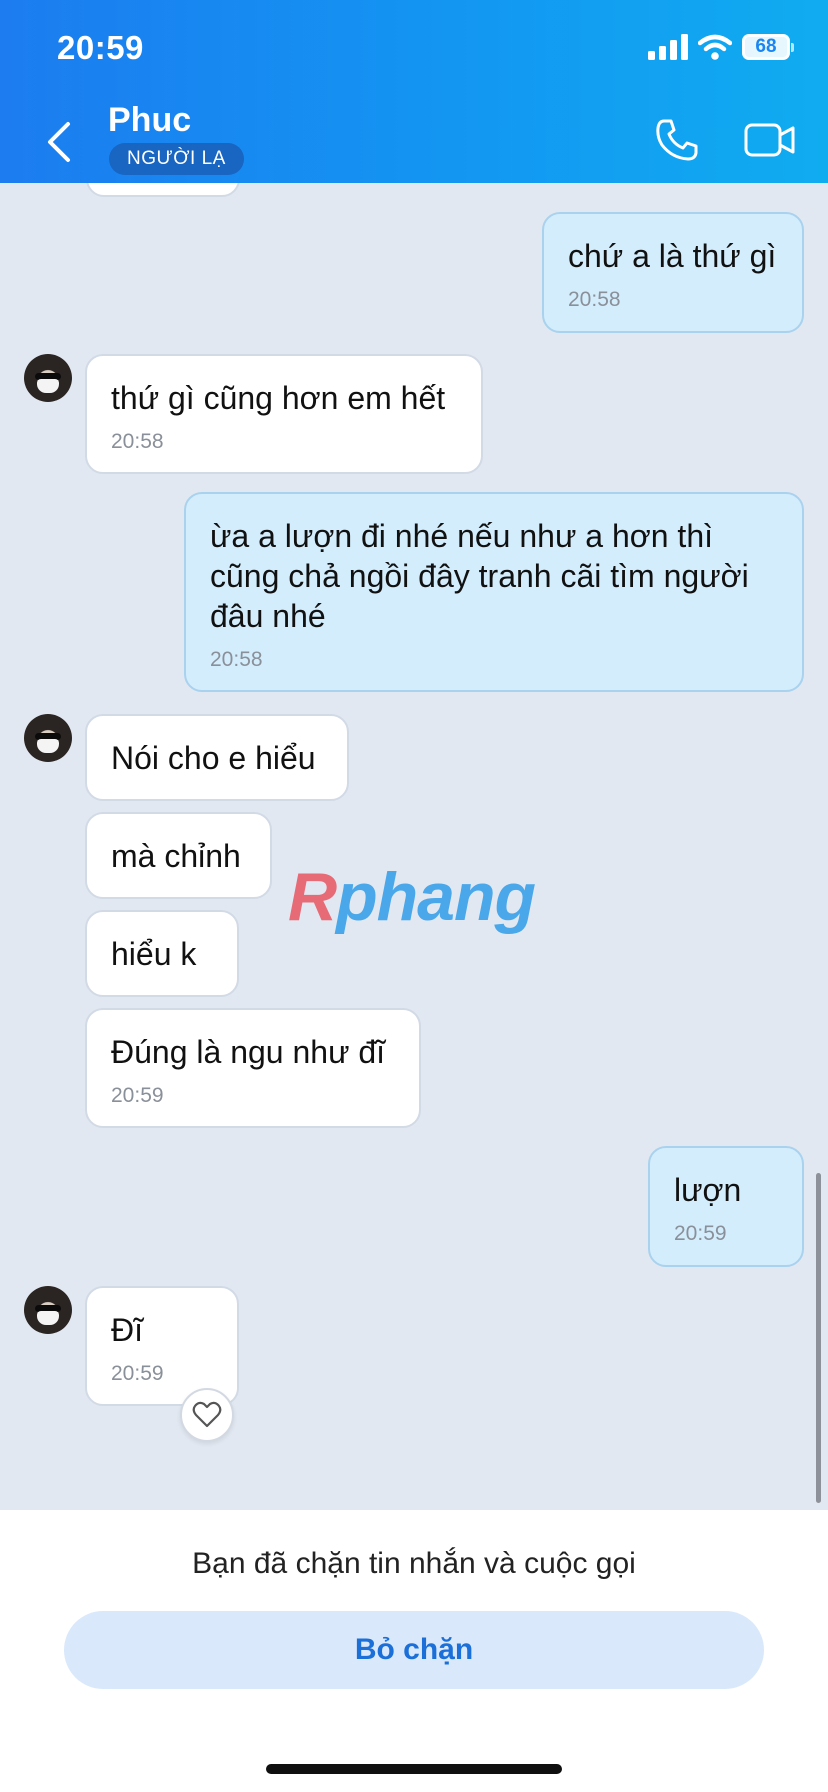  I want to click on message-bubble-incoming: hiểu k, so click(162, 953).